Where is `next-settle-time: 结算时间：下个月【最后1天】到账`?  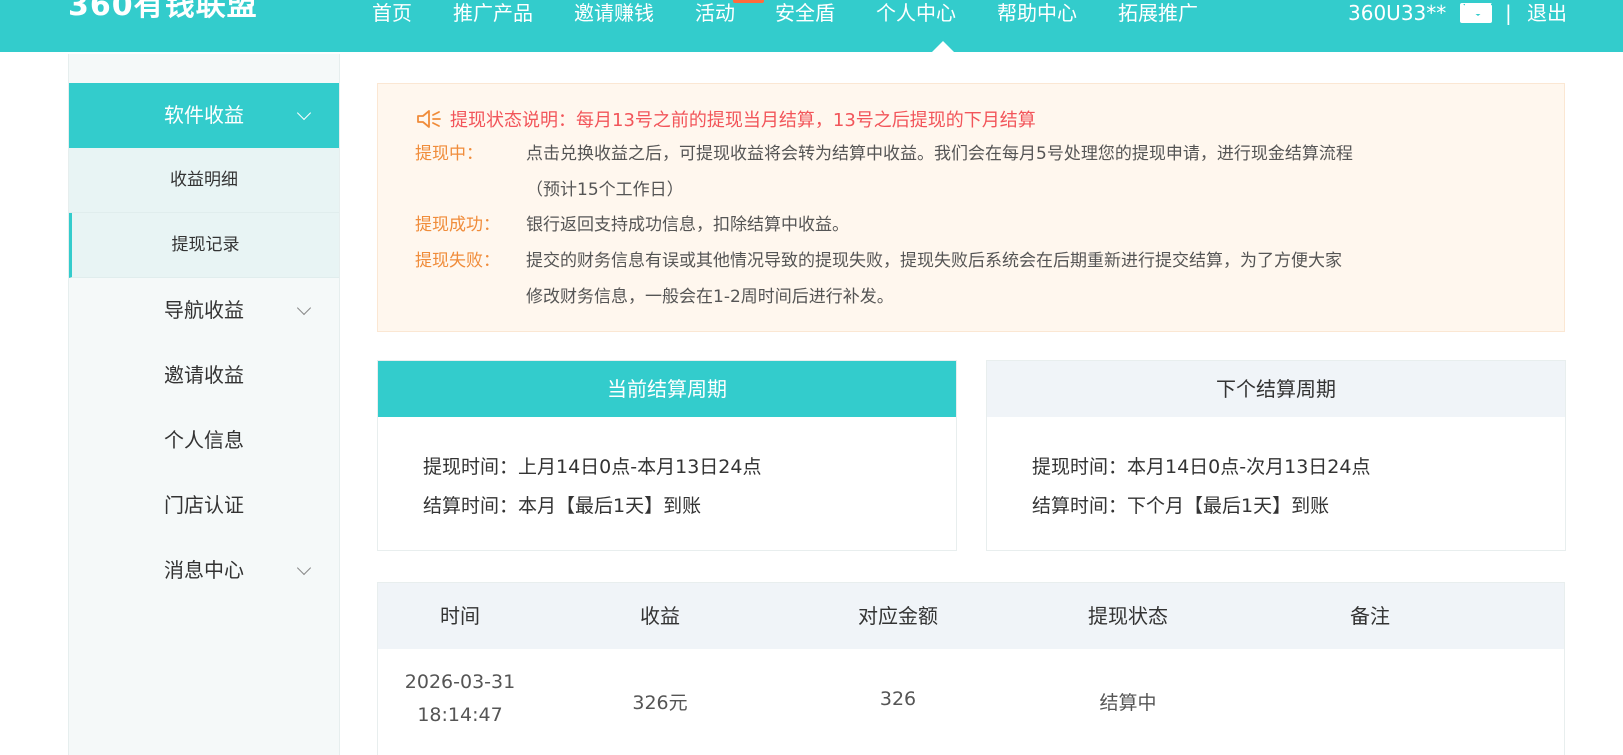
next-settle-time: 结算时间：下个月【最后1天】到账 is located at coordinates (1181, 506).